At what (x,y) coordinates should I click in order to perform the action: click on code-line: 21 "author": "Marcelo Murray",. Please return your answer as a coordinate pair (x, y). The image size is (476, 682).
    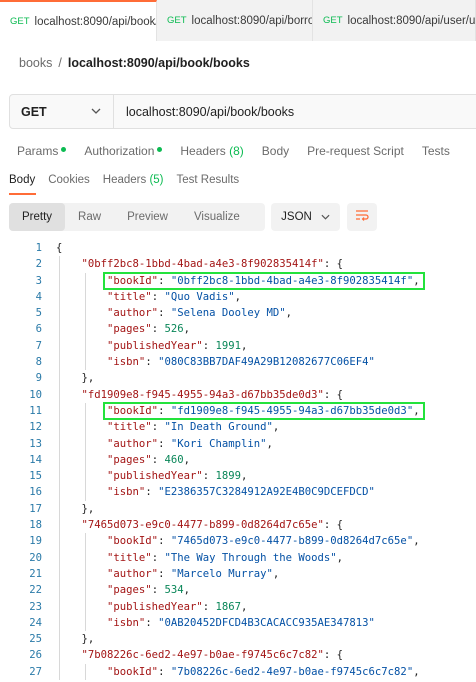
    Looking at the image, I should click on (238, 574).